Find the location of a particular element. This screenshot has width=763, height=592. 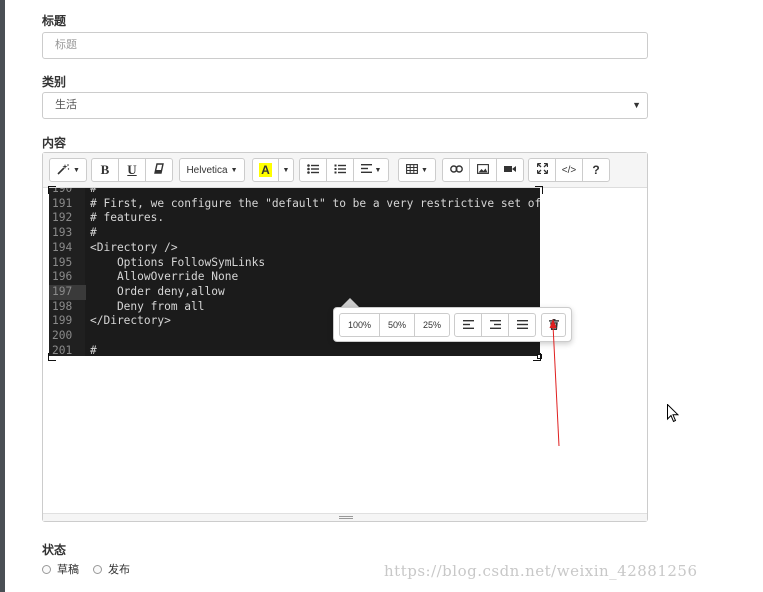

underline-button: U is located at coordinates (132, 170).